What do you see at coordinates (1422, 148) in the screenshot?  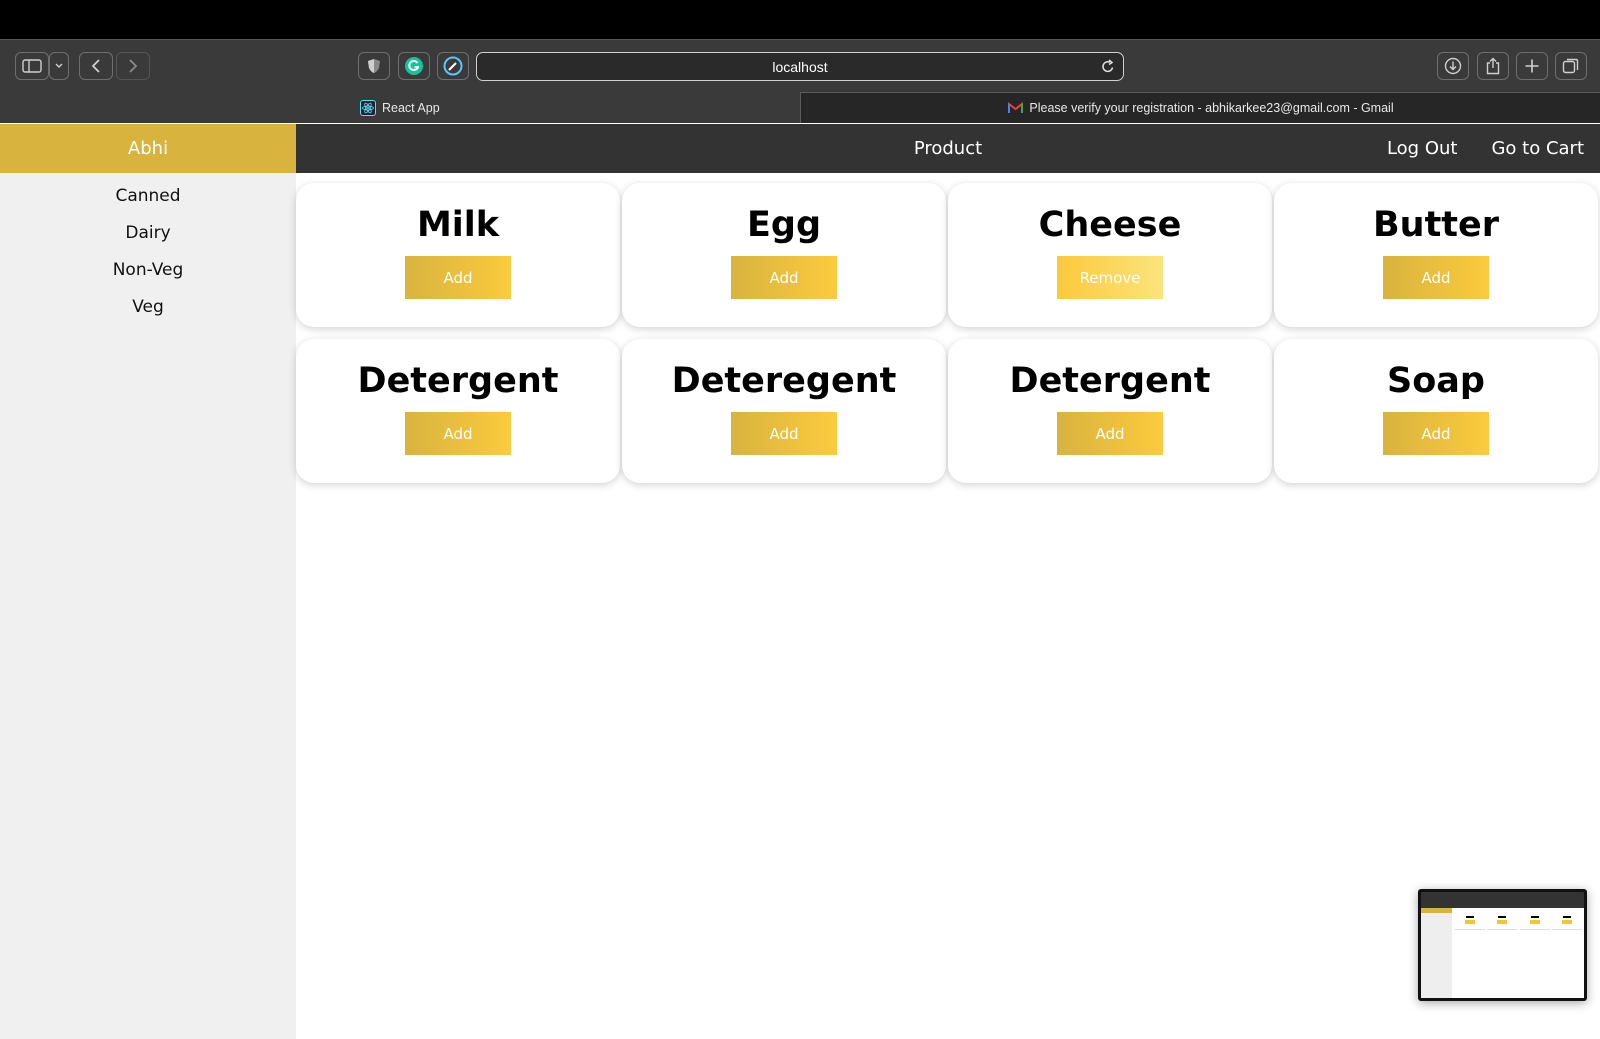 I see `logout-link: Log Out` at bounding box center [1422, 148].